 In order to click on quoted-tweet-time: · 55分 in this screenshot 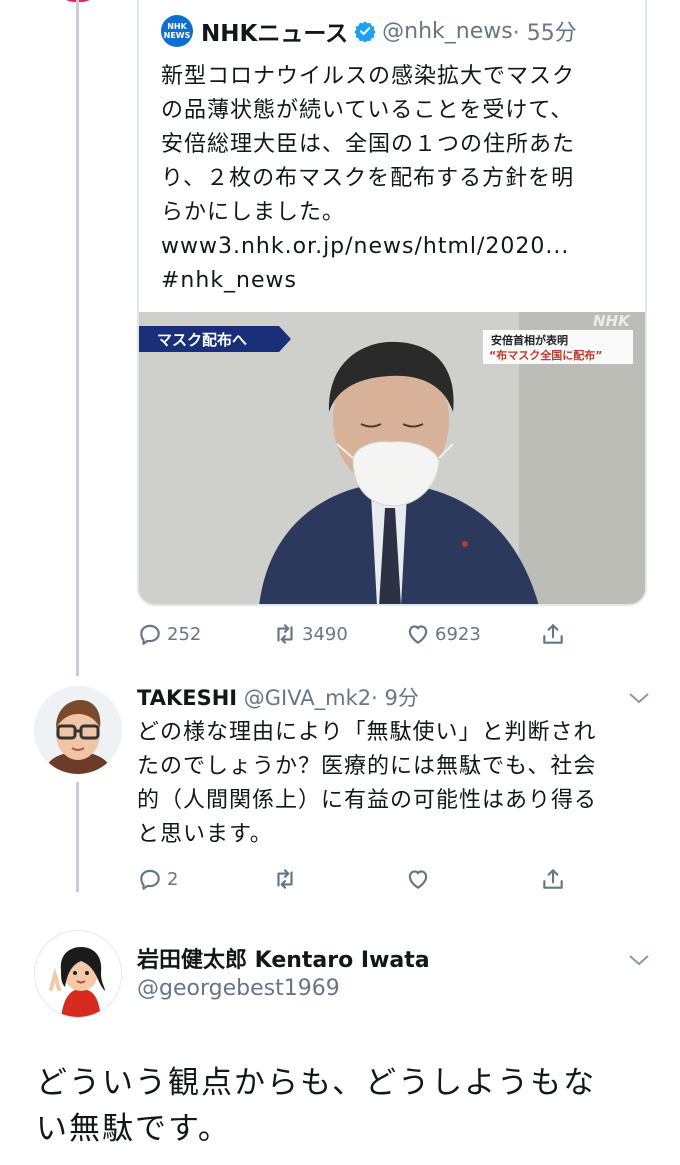, I will do `click(544, 33)`.